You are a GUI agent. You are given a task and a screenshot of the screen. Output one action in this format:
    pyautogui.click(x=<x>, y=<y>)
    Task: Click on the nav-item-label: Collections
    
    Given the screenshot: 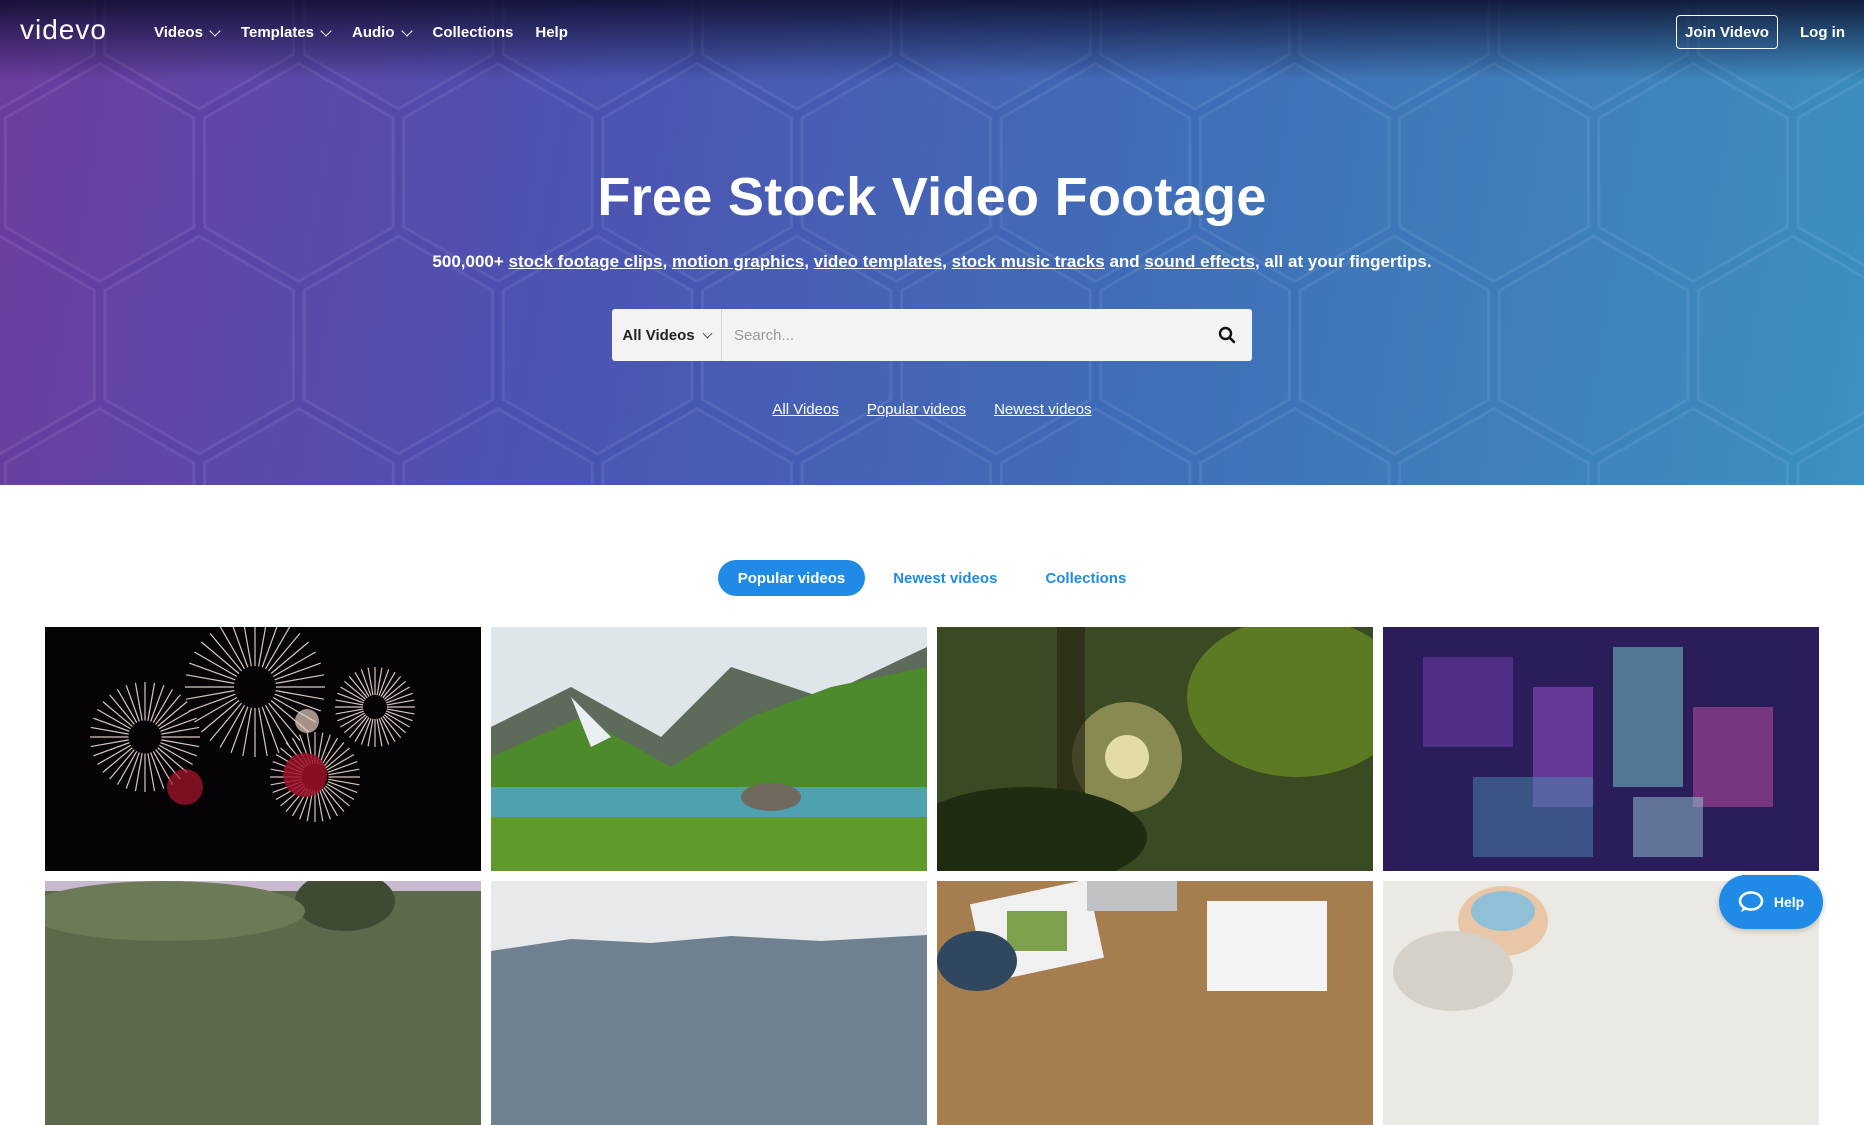 What is the action you would take?
    pyautogui.click(x=473, y=32)
    